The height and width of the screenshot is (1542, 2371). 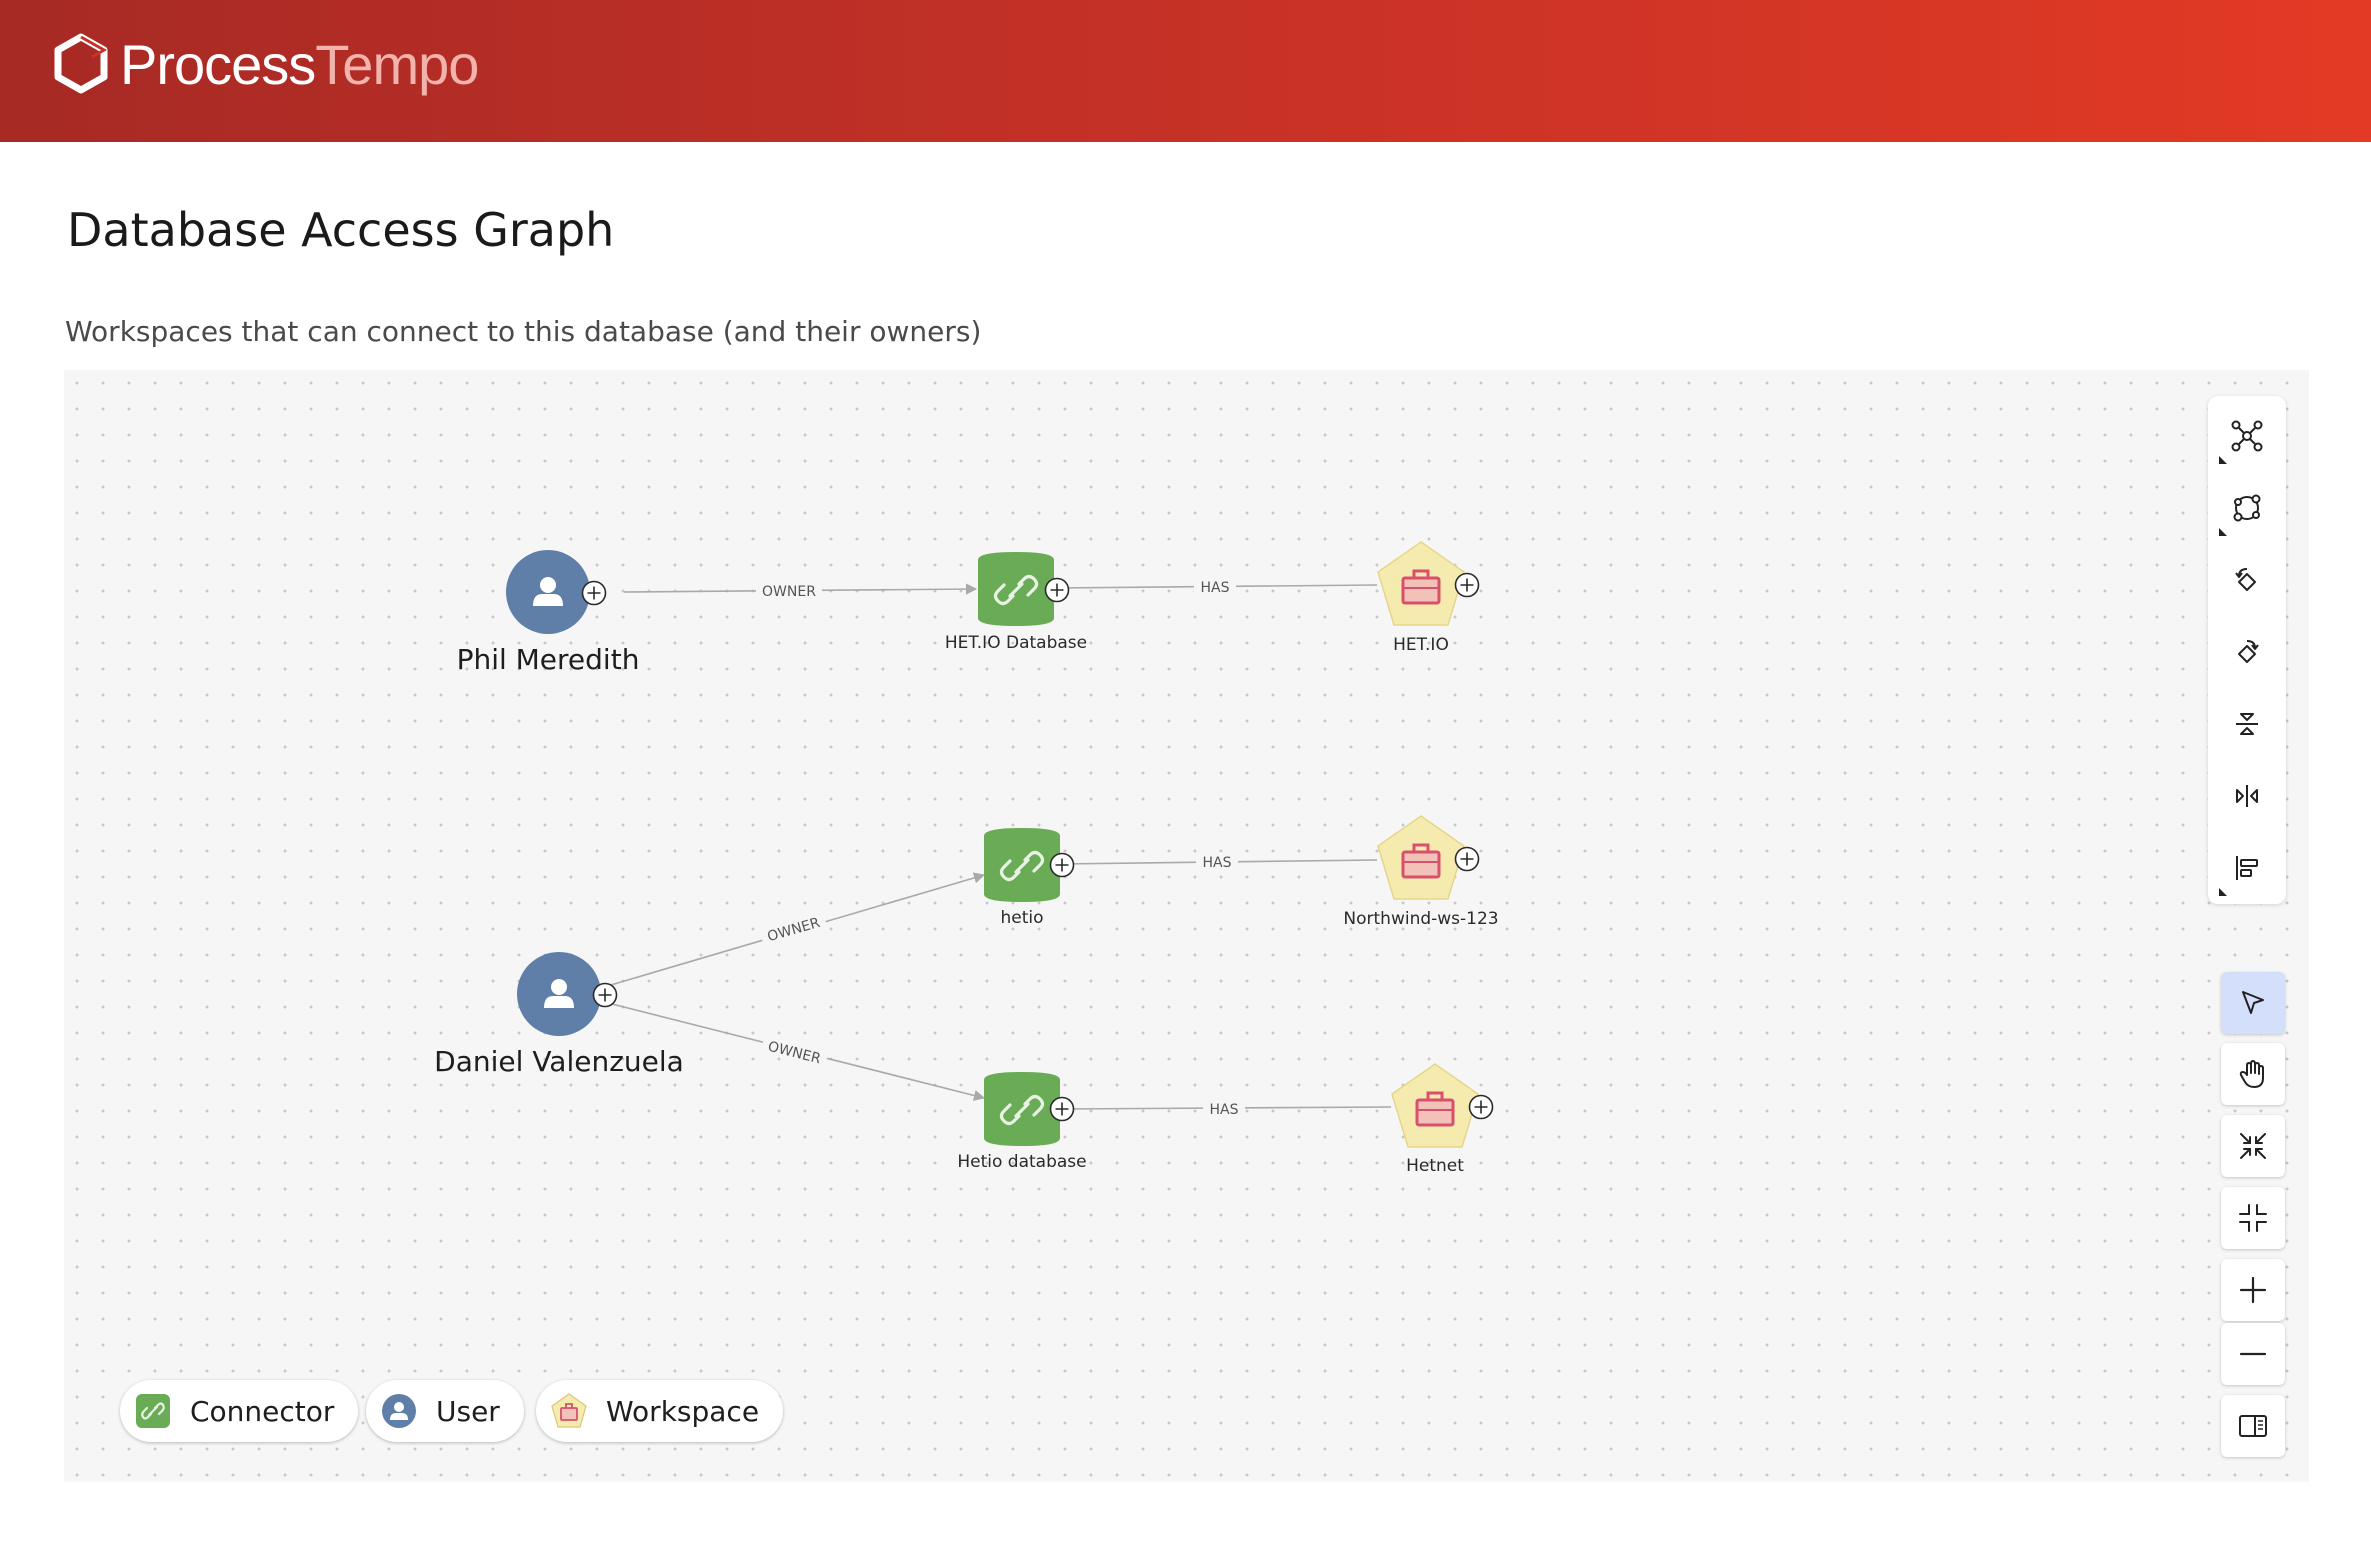 I want to click on user-legend-icon, so click(x=399, y=1411).